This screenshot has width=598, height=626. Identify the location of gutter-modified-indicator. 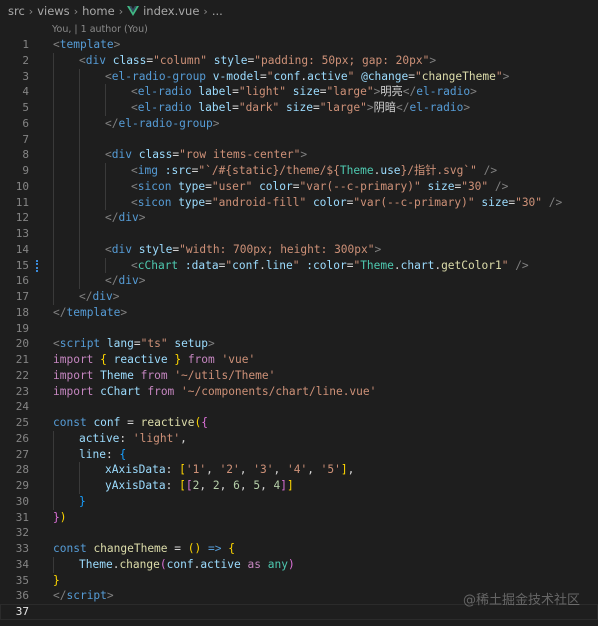
(38, 265).